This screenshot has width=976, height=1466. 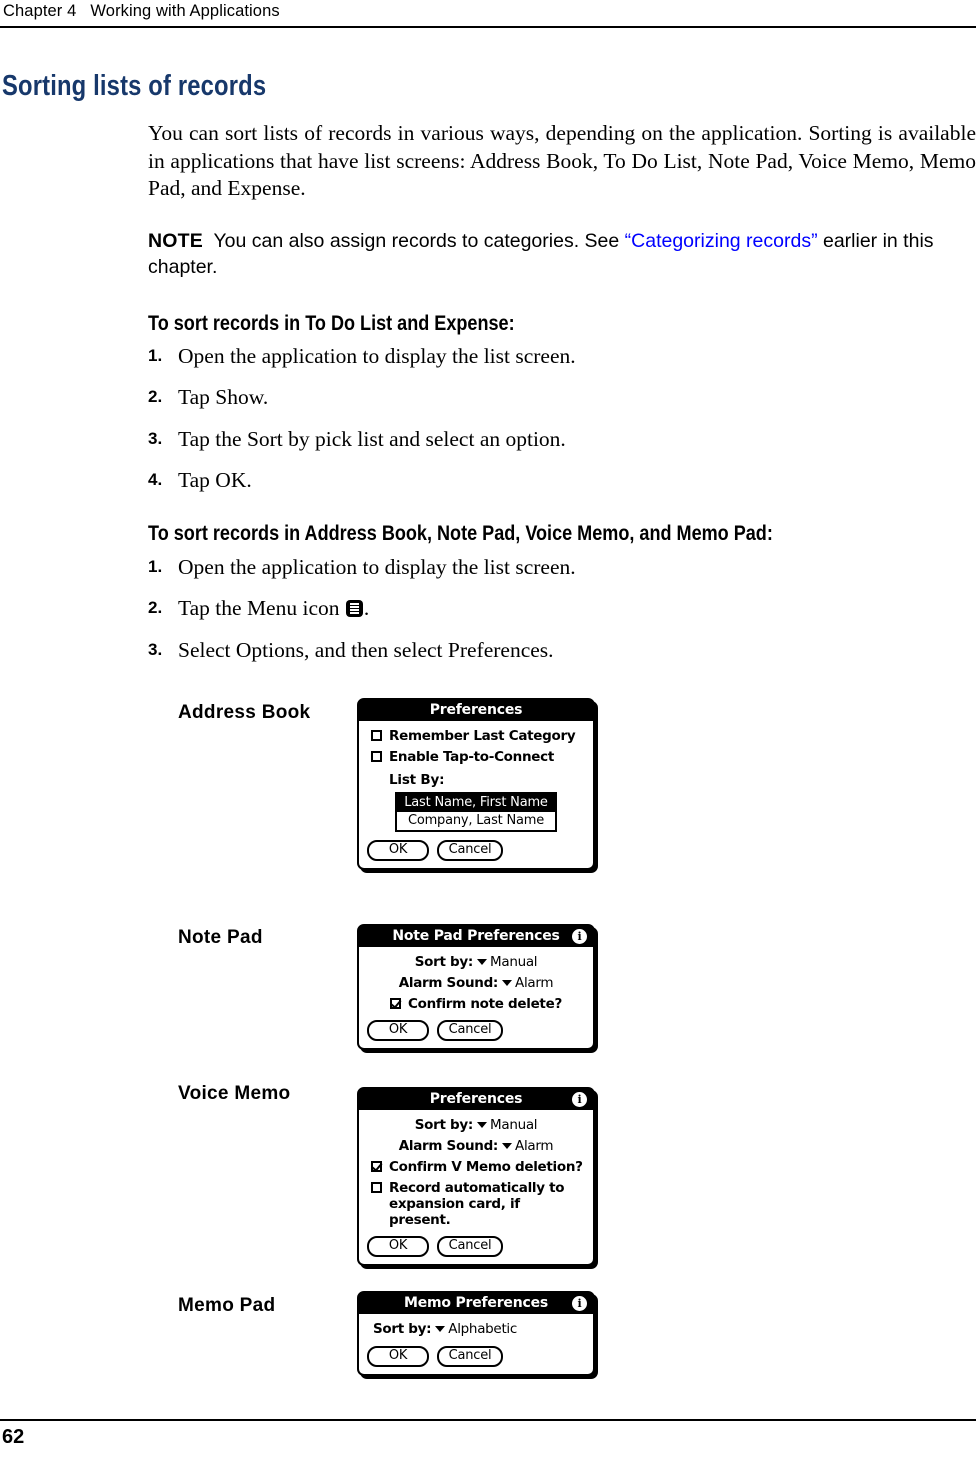 What do you see at coordinates (488, 27) in the screenshot?
I see `header-rule` at bounding box center [488, 27].